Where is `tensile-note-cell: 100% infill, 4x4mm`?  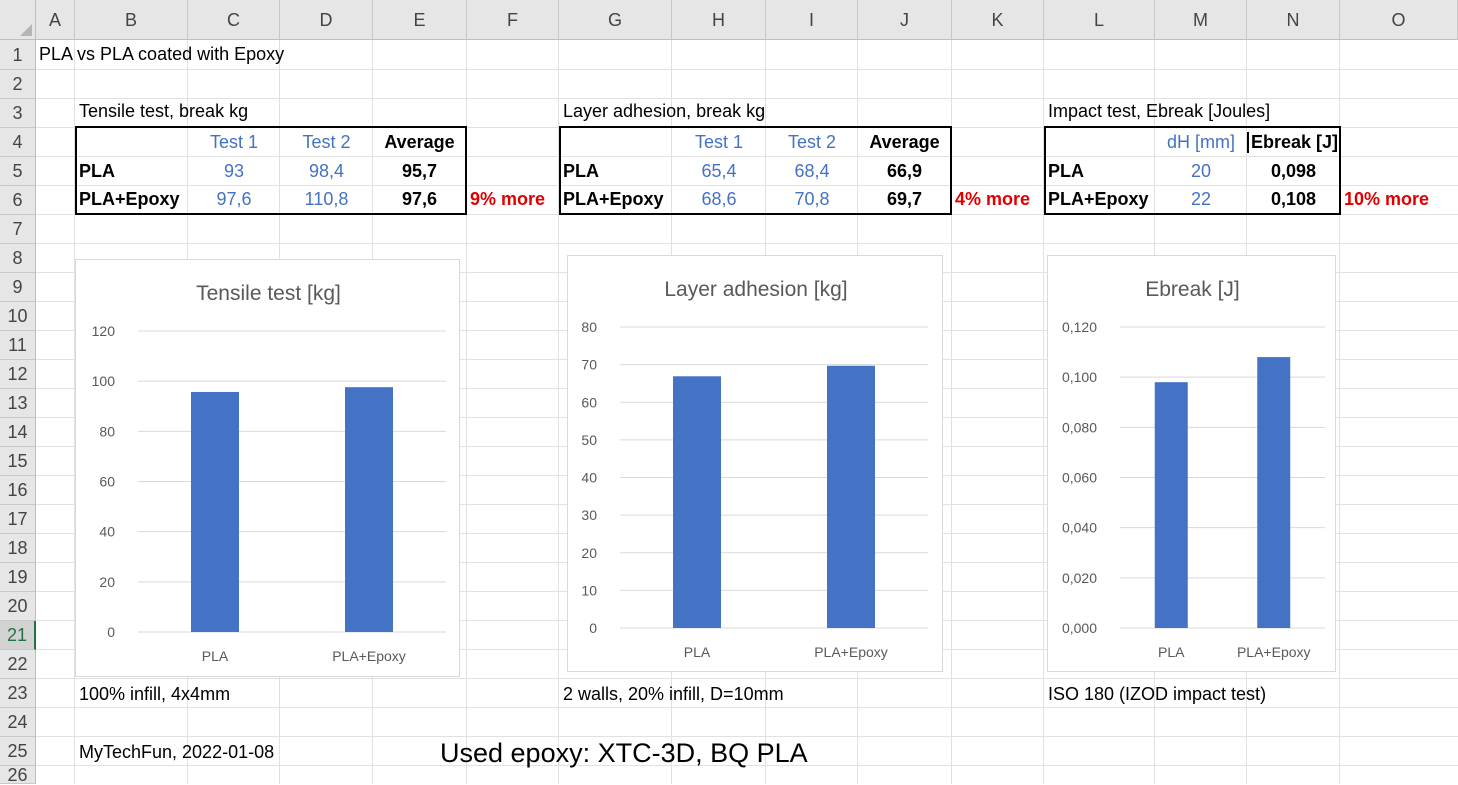 tensile-note-cell: 100% infill, 4x4mm is located at coordinates (154, 694).